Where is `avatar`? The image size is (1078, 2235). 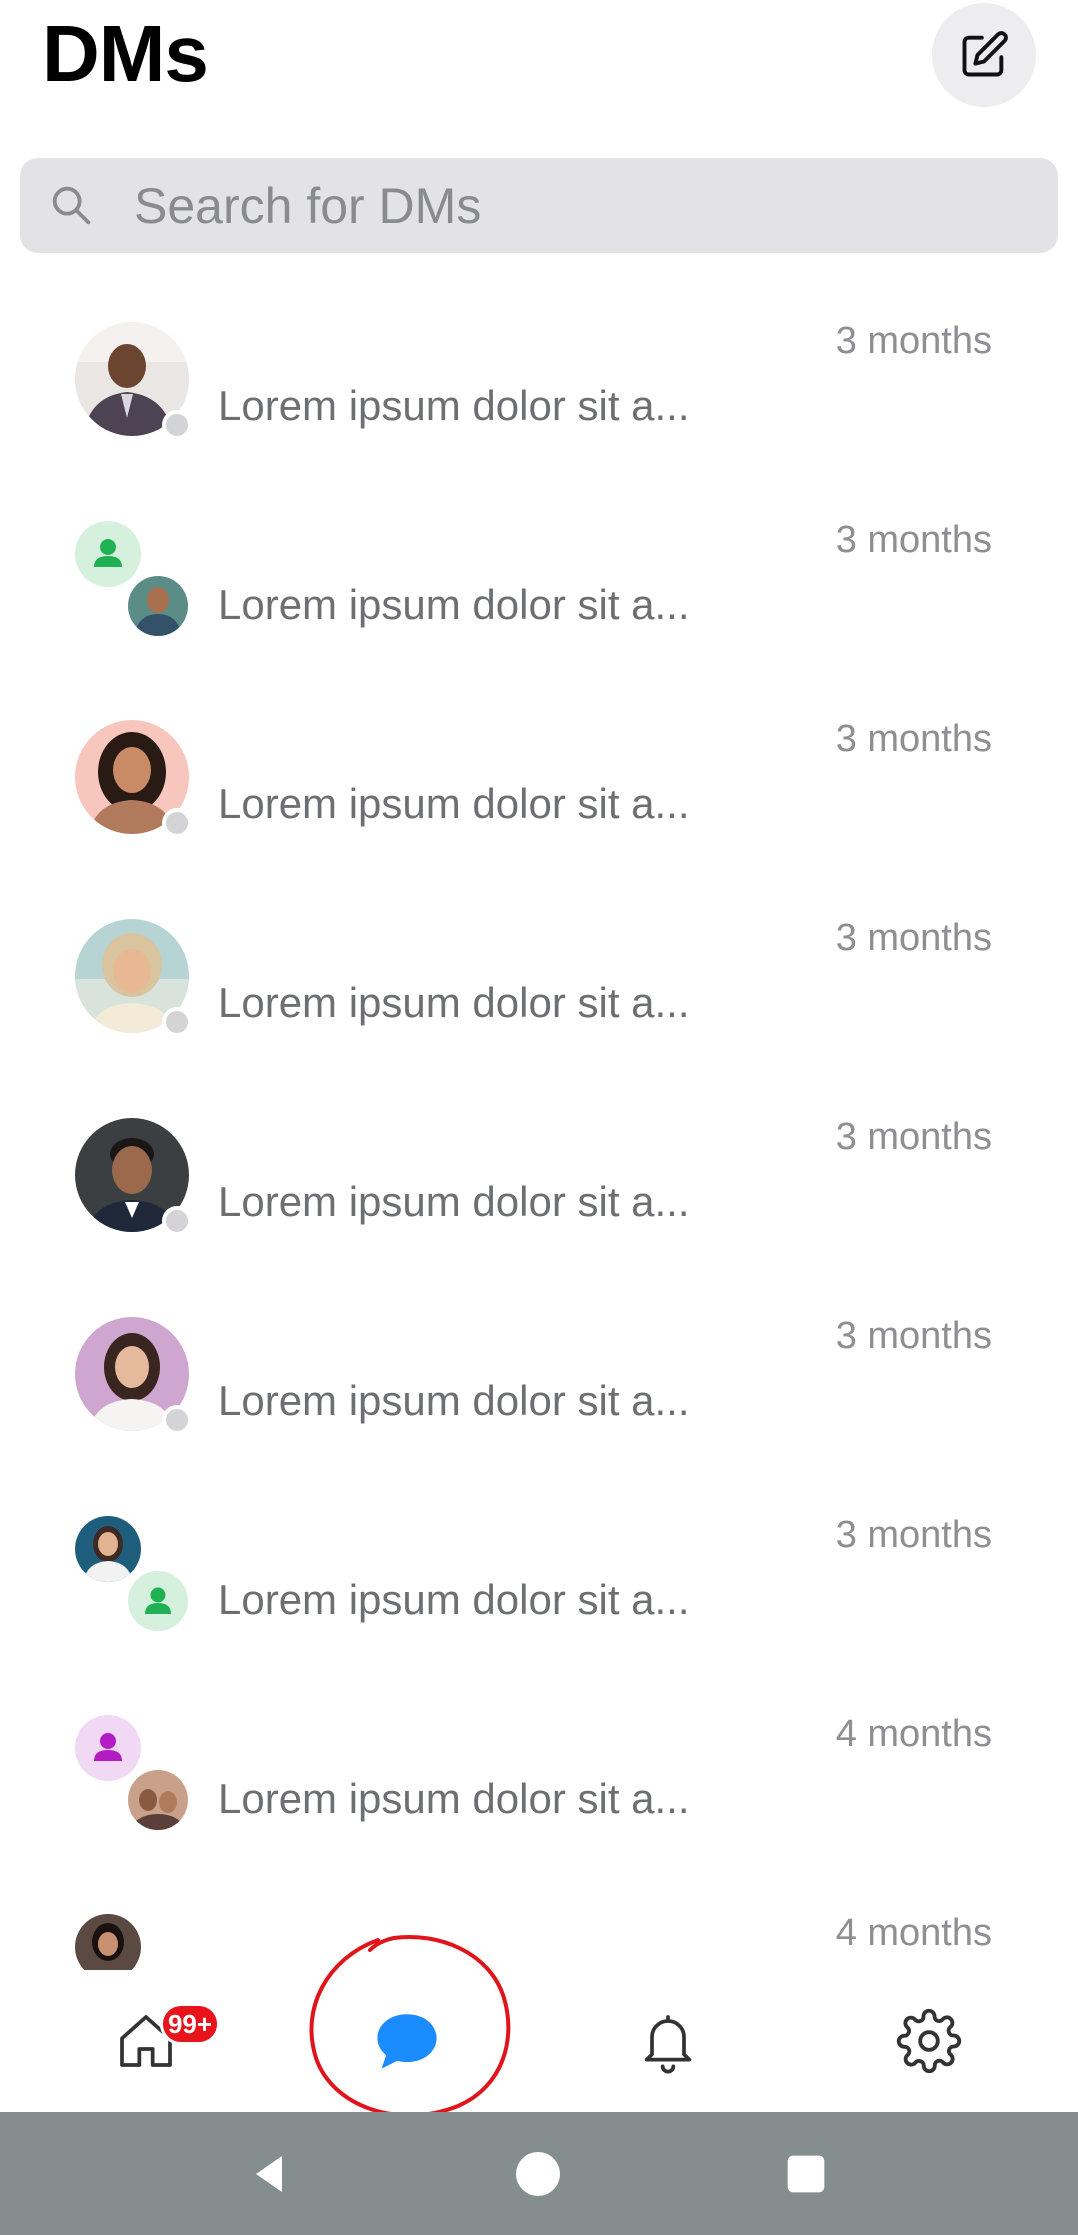 avatar is located at coordinates (108, 1942).